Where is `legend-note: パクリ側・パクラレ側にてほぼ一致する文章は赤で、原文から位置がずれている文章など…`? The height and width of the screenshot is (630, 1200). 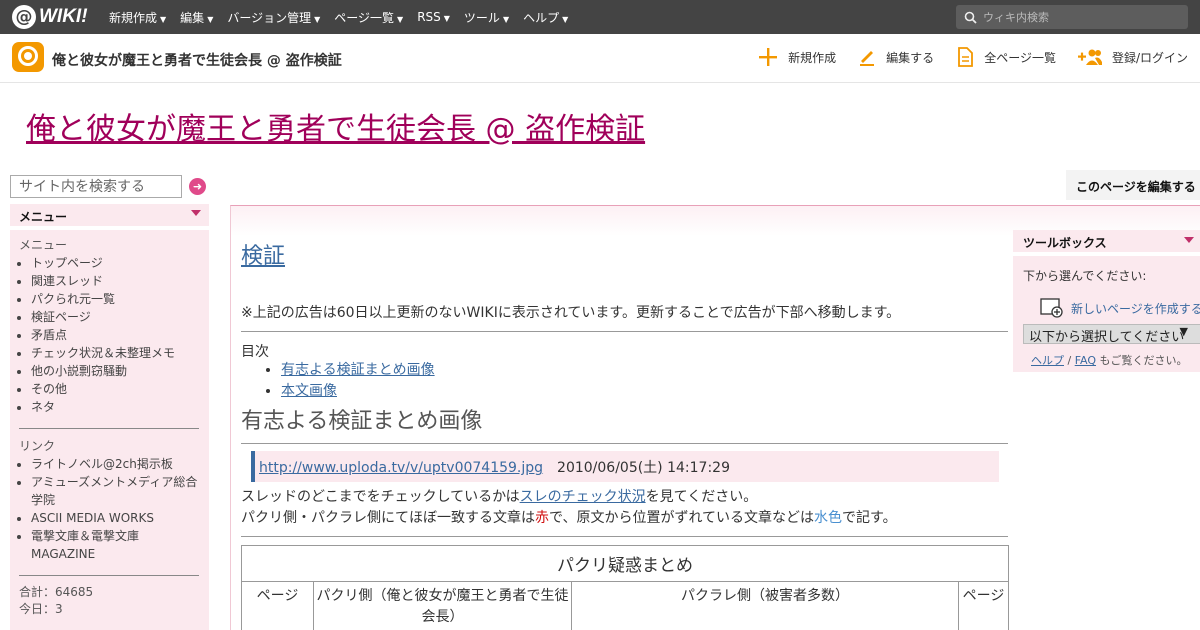 legend-note: パクリ側・パクラレ側にてほぼ一致する文章は赤で、原文から位置がずれている文章など… is located at coordinates (569, 518).